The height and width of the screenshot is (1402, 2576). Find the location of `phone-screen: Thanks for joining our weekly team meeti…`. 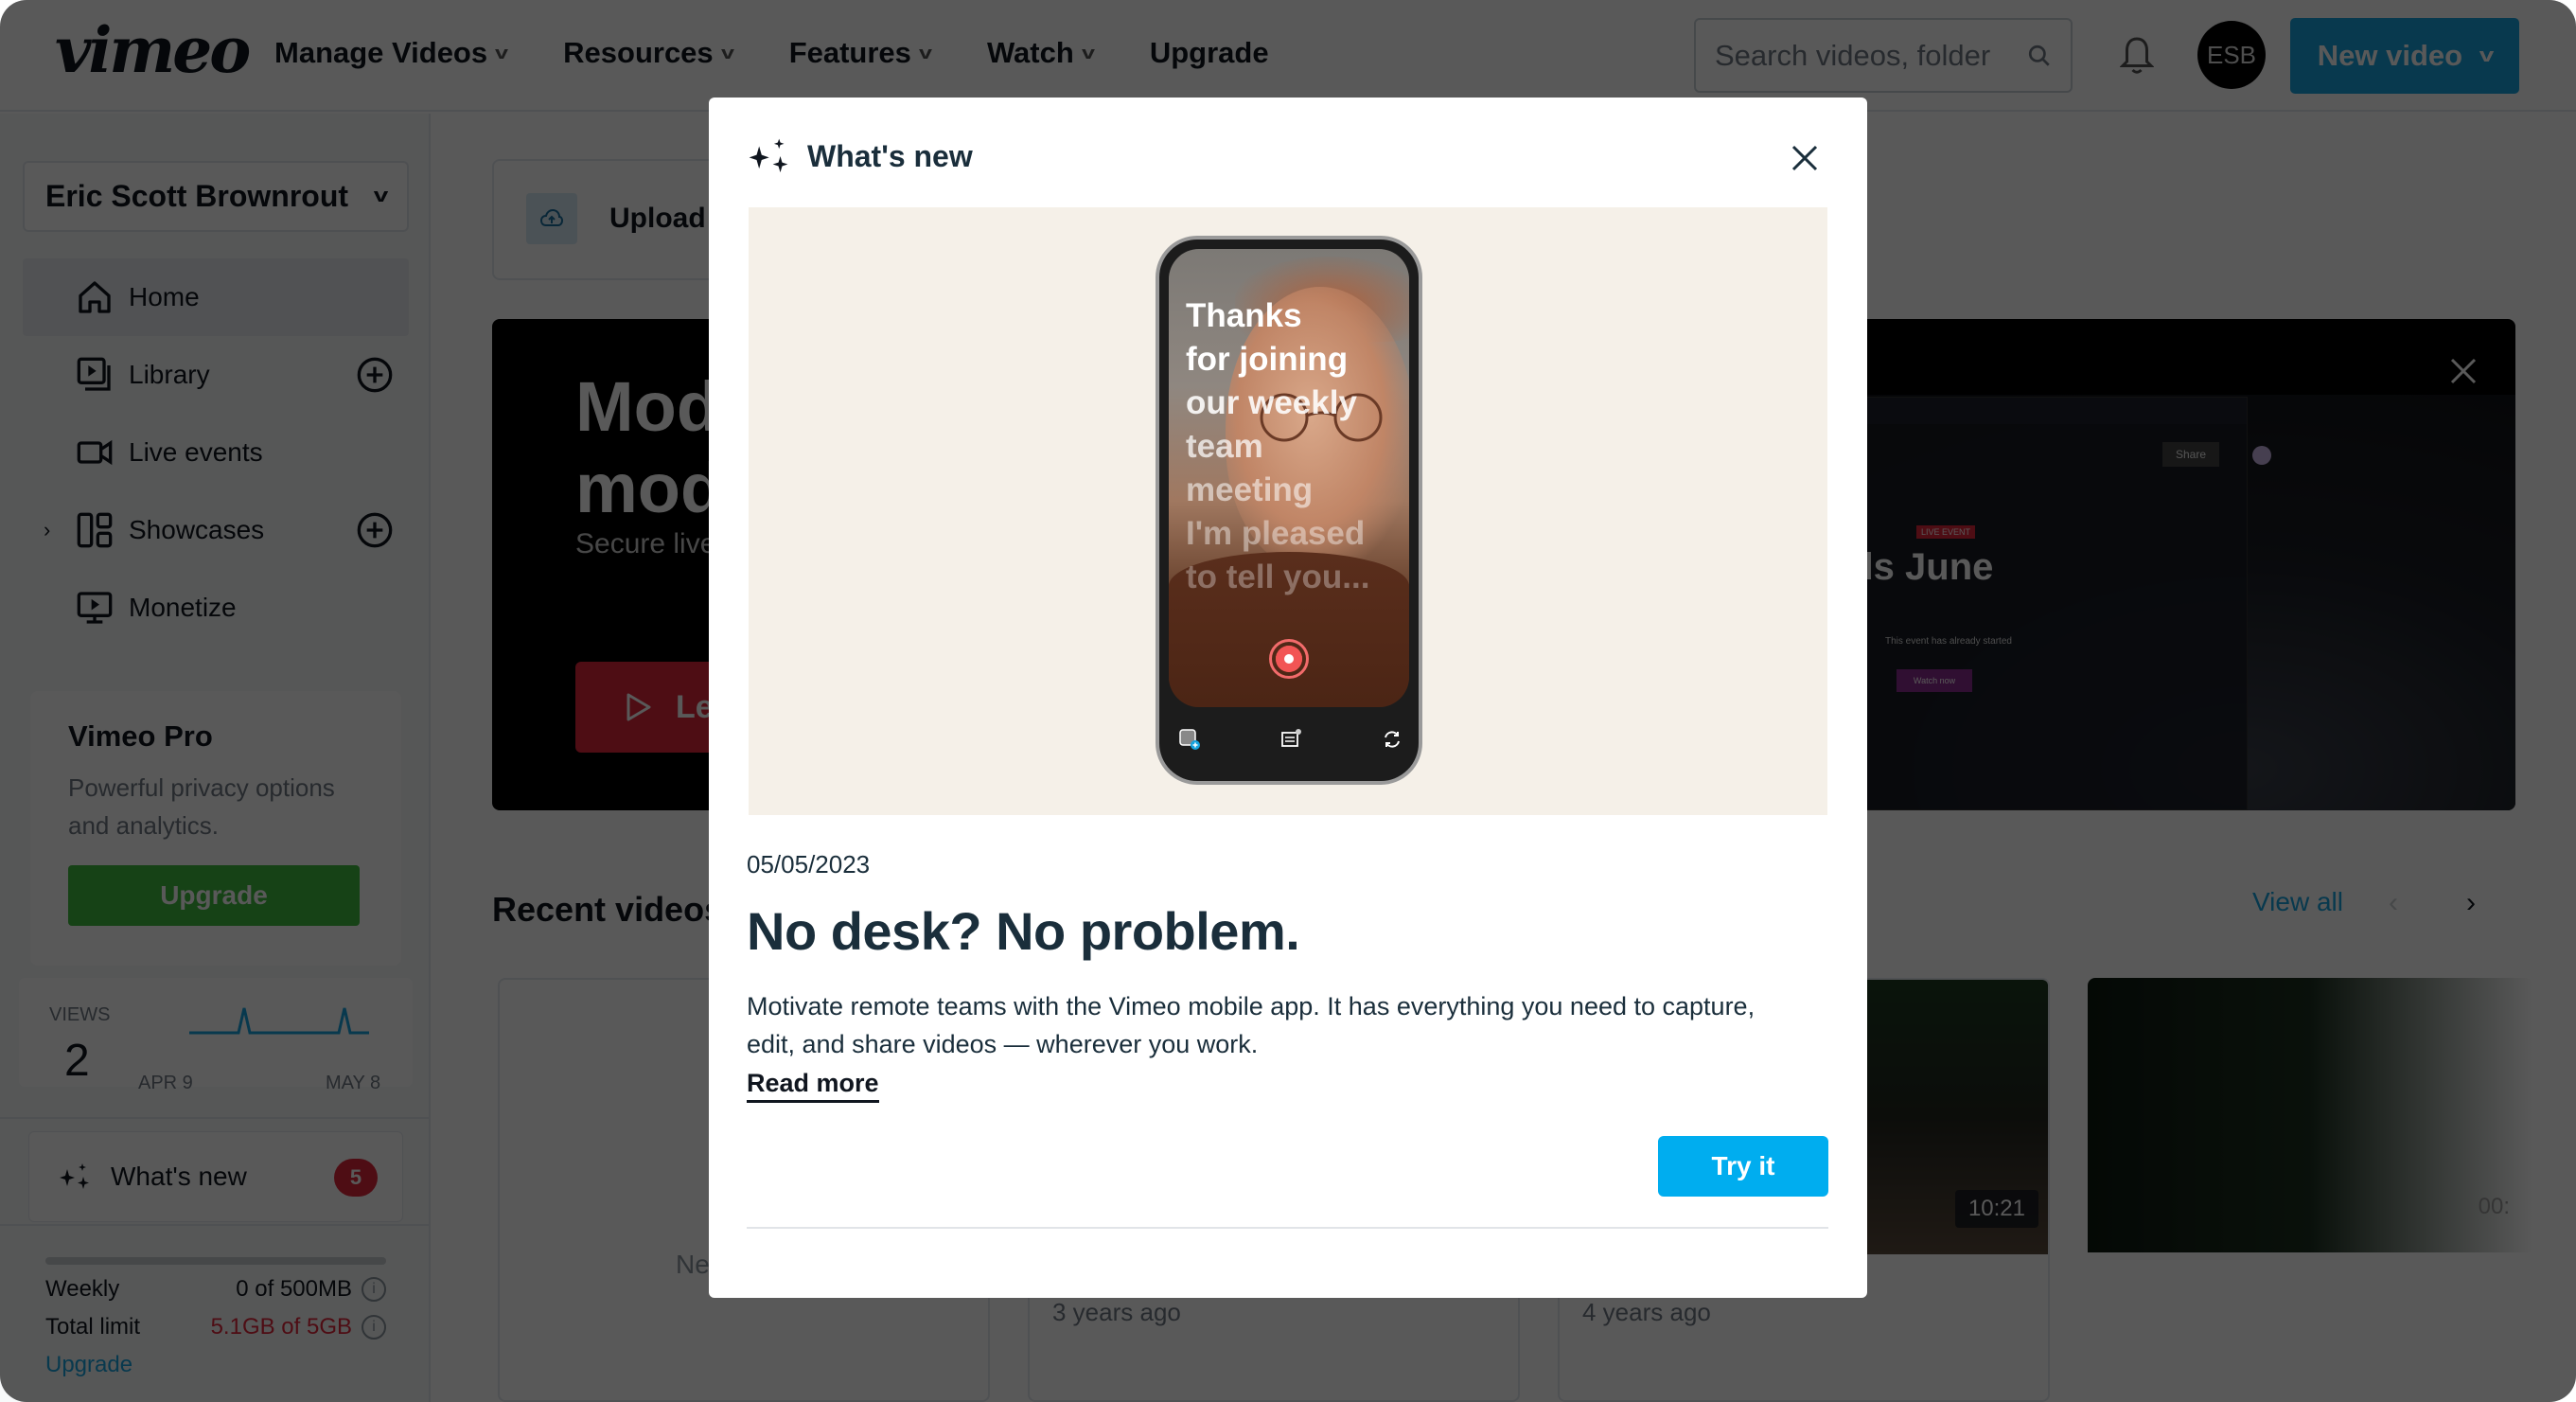

phone-screen: Thanks for joining our weekly team meeti… is located at coordinates (1289, 478).